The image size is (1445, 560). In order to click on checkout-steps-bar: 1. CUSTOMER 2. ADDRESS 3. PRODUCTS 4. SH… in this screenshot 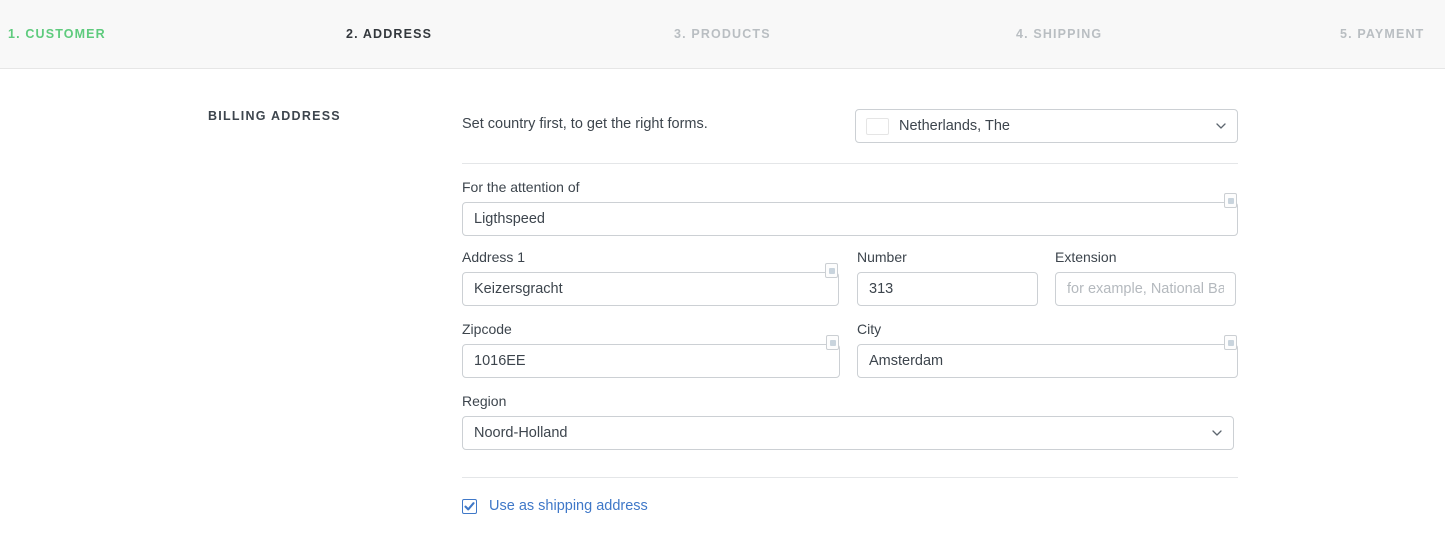, I will do `click(722, 34)`.